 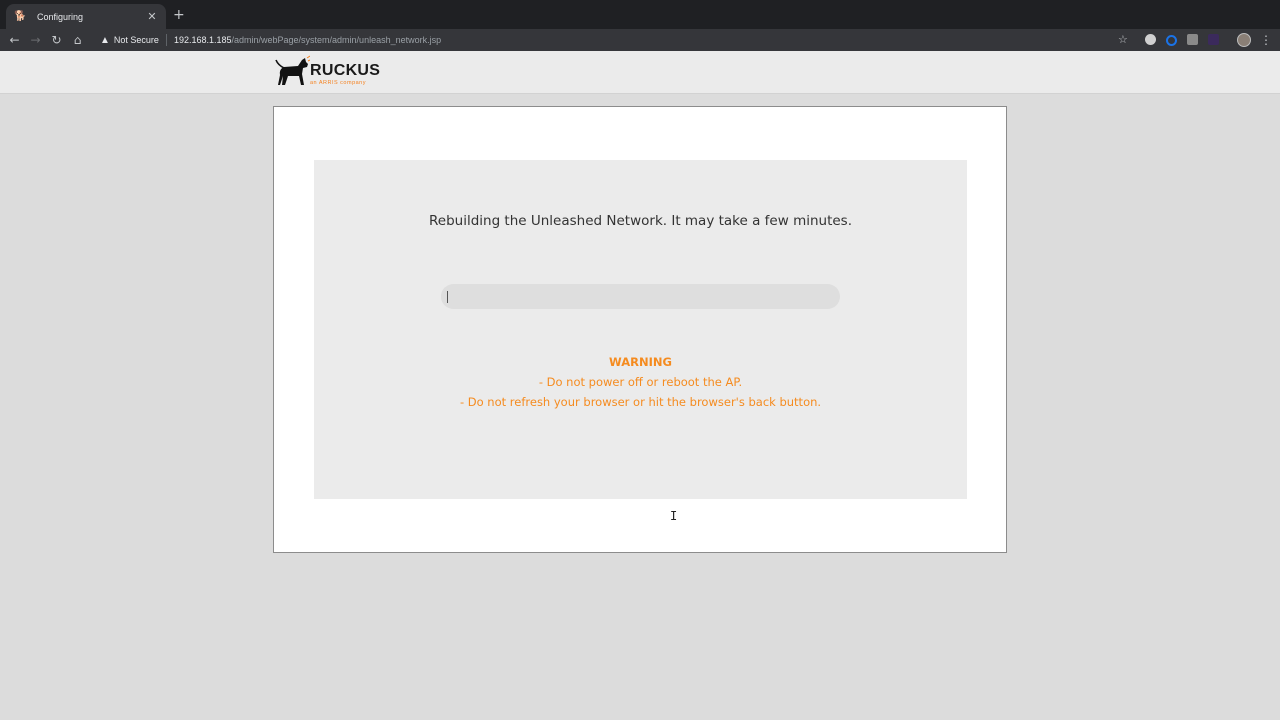 I want to click on extension-g-icon, so click(x=1192, y=39).